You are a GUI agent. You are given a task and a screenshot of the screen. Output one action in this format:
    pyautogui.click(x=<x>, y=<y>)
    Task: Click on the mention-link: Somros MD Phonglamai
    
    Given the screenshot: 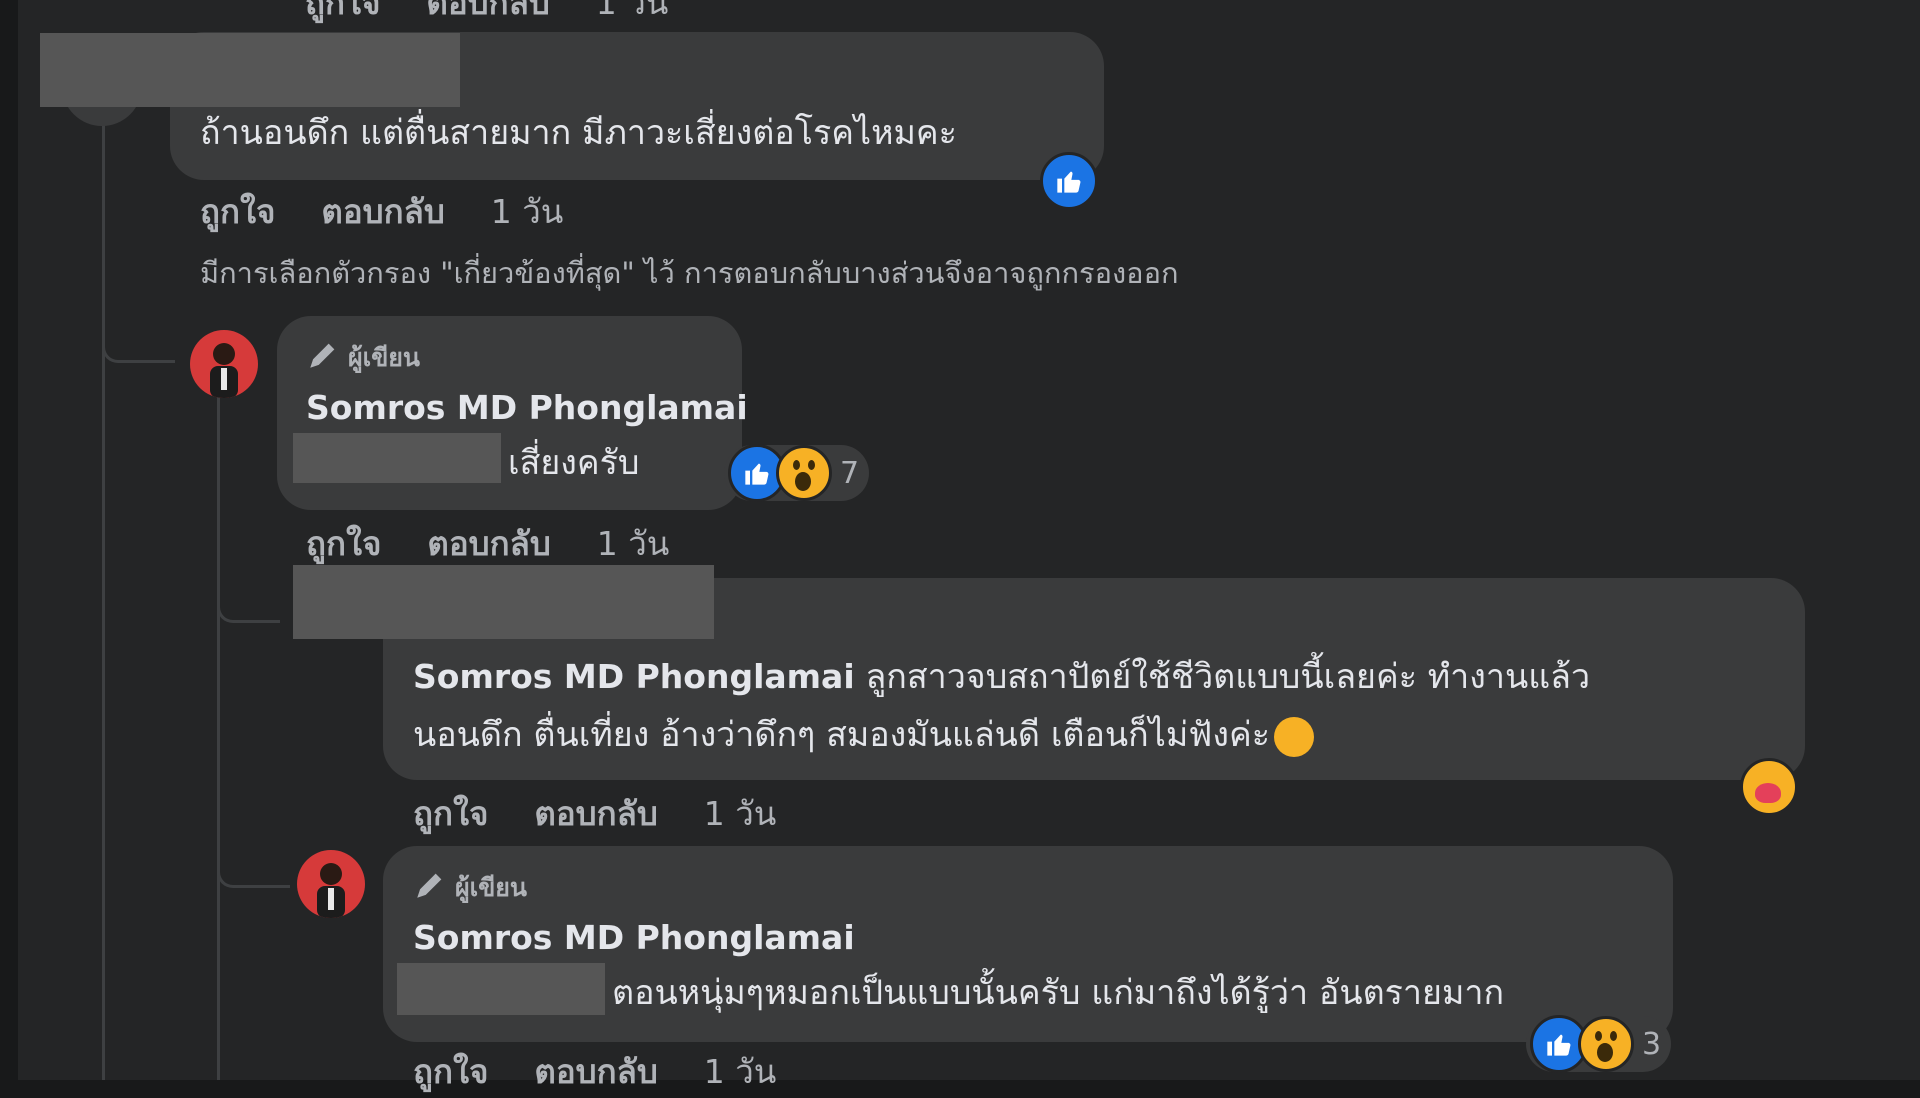 What is the action you would take?
    pyautogui.click(x=634, y=676)
    